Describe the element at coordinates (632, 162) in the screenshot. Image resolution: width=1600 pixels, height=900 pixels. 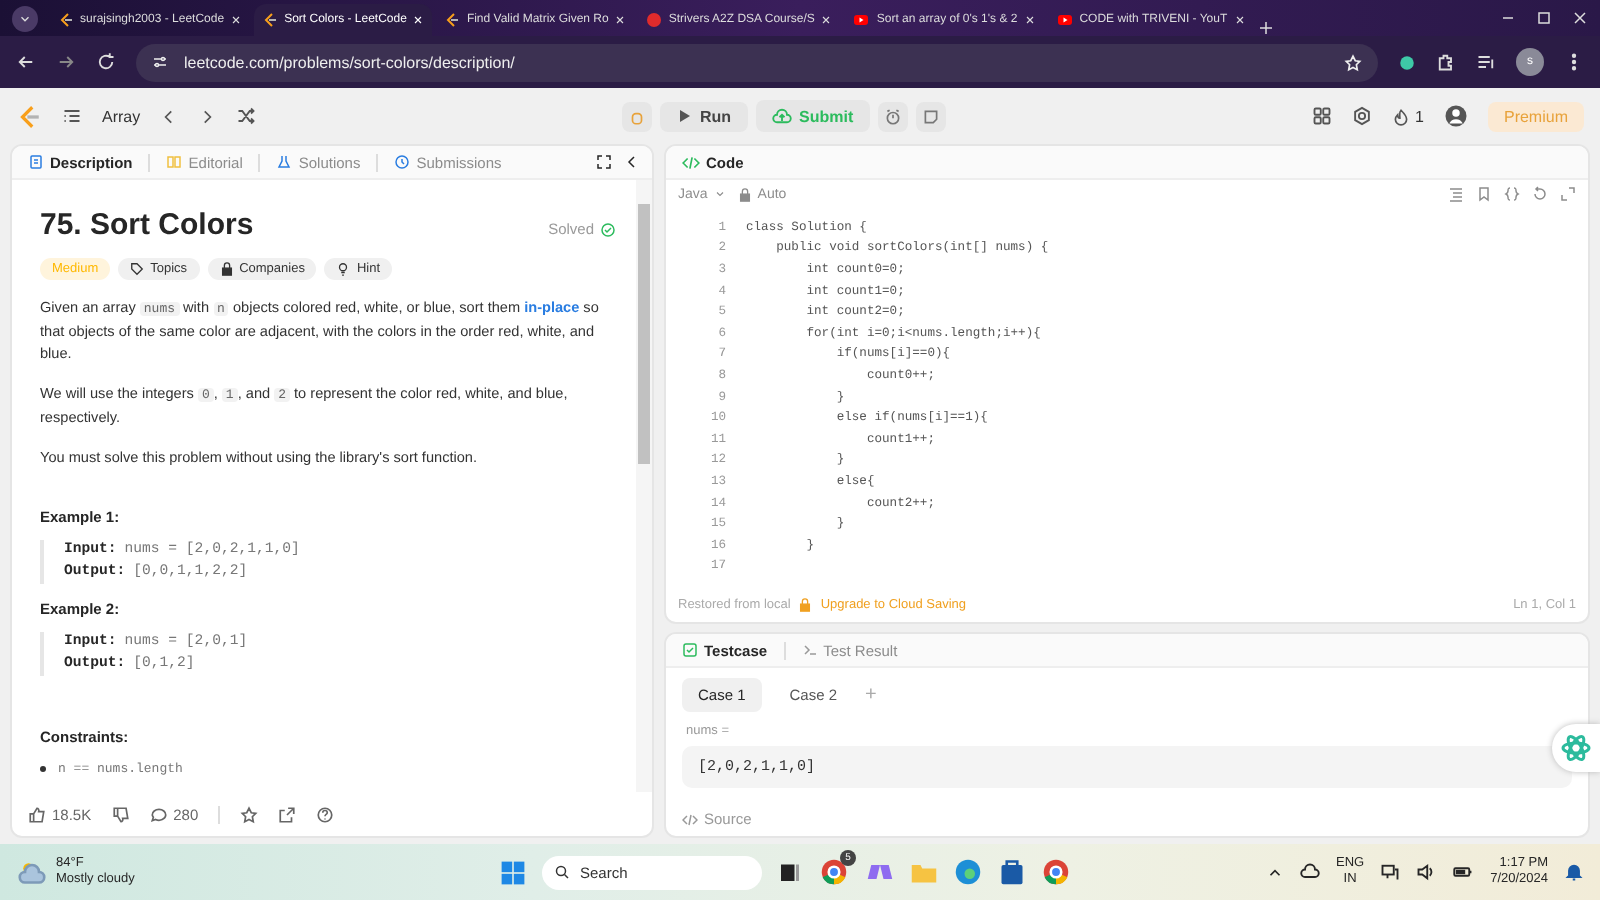
I see `chevron-left-icon` at that location.